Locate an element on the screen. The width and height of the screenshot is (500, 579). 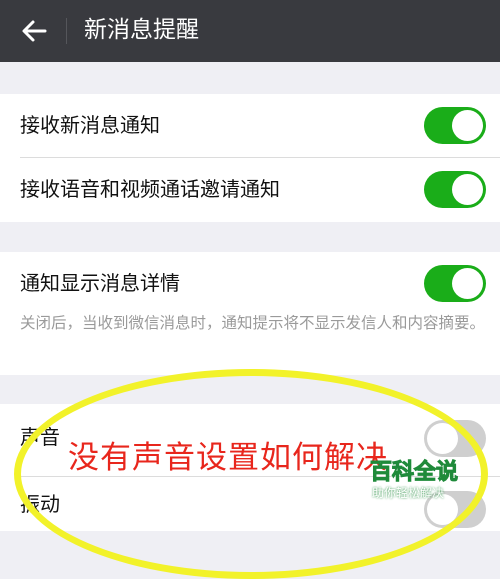
show-detail-row: 通知显示消息详情 is located at coordinates (250, 284).